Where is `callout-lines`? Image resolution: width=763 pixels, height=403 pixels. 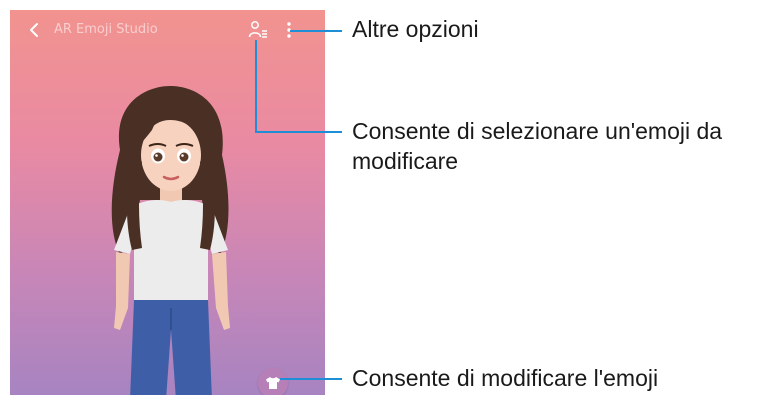 callout-lines is located at coordinates (298, 205).